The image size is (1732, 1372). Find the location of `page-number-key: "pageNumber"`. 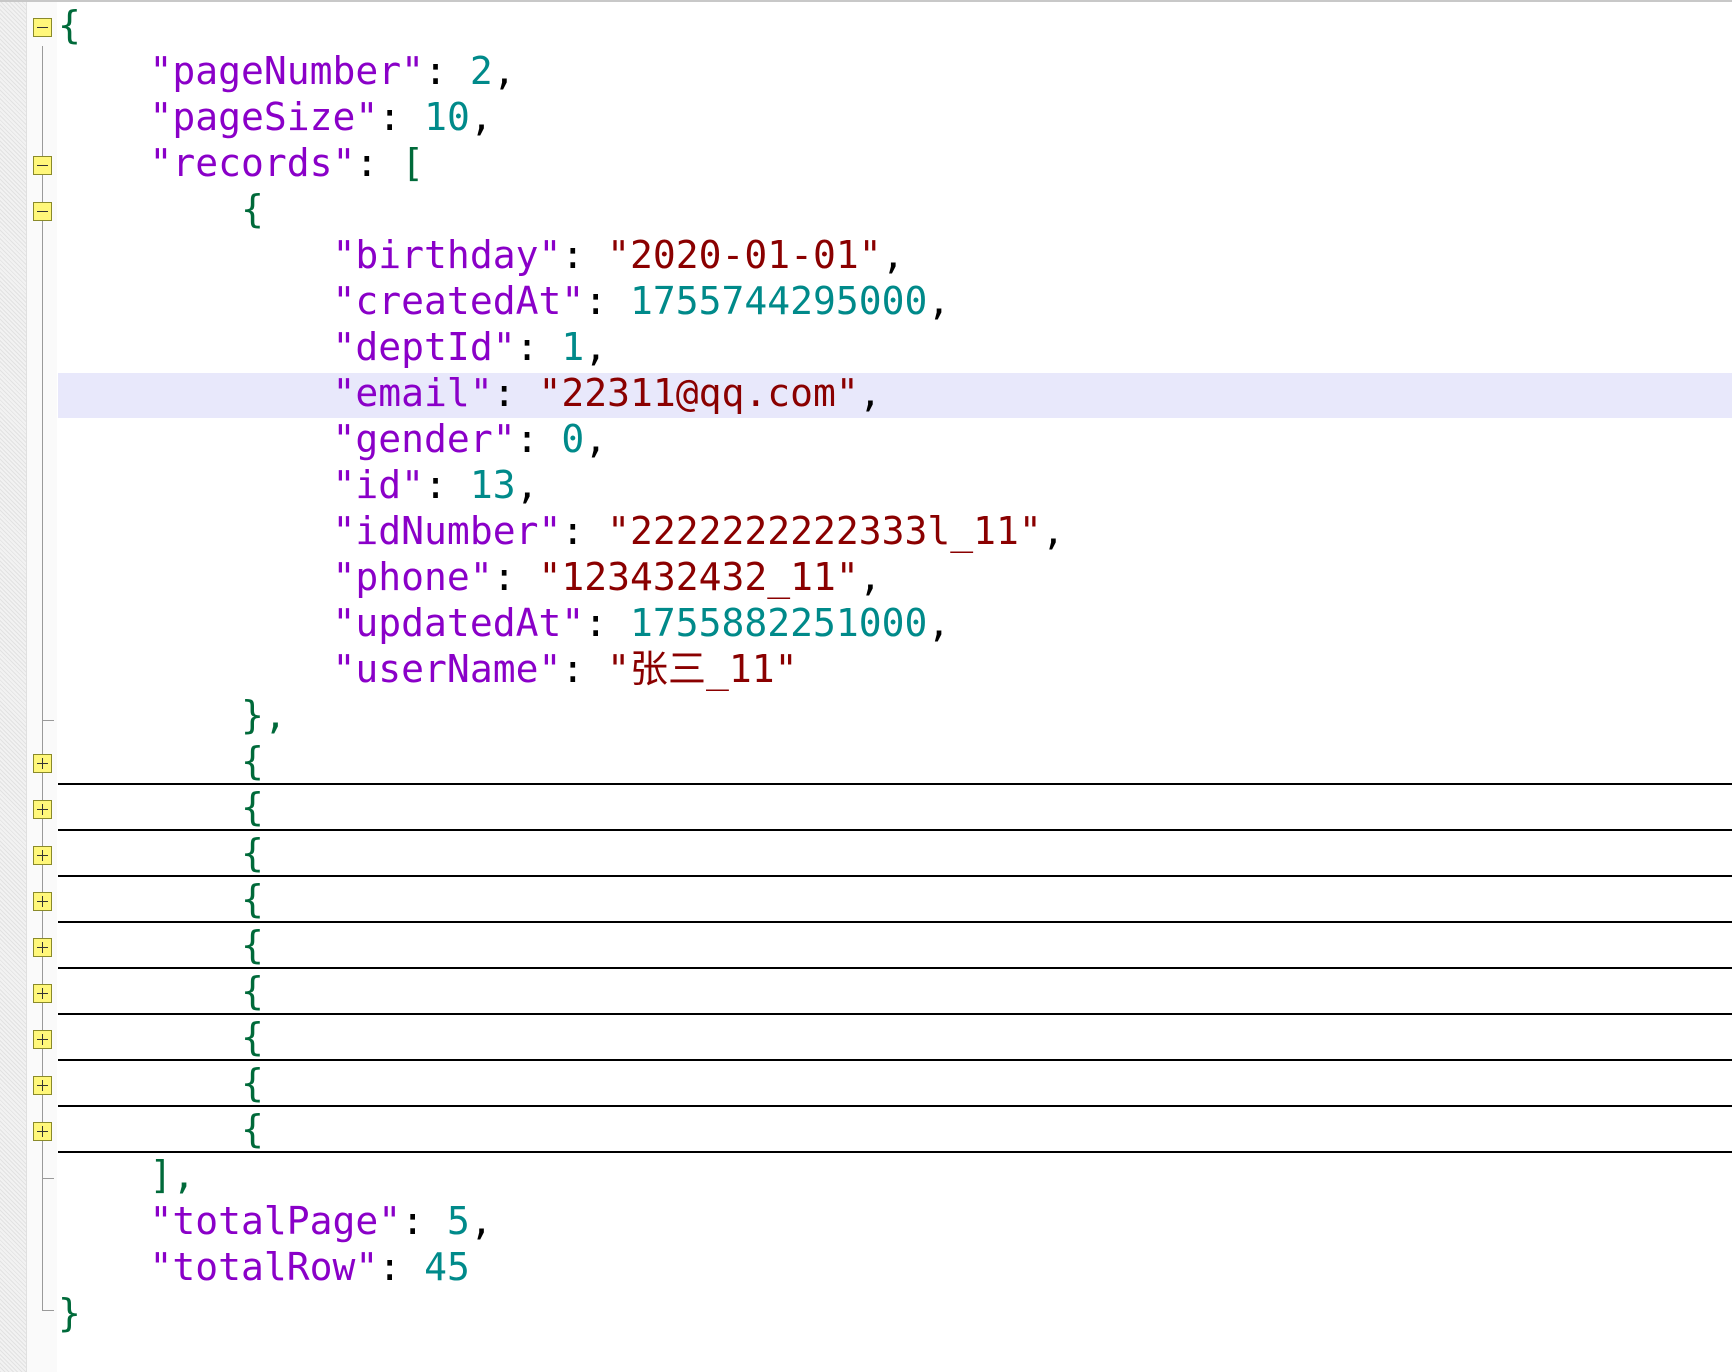

page-number-key: "pageNumber" is located at coordinates (287, 71).